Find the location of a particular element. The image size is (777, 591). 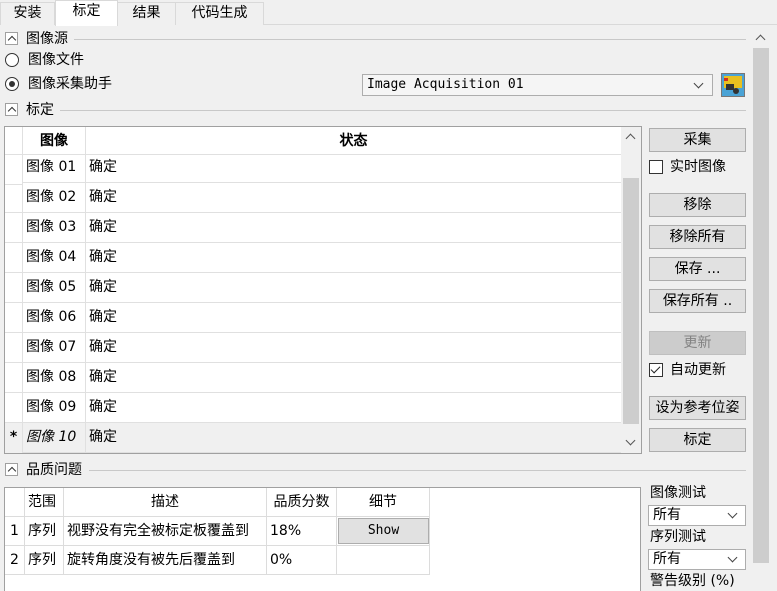

quality-description-cell: 旋转角度没有被先后覆盖到 is located at coordinates (165, 560).